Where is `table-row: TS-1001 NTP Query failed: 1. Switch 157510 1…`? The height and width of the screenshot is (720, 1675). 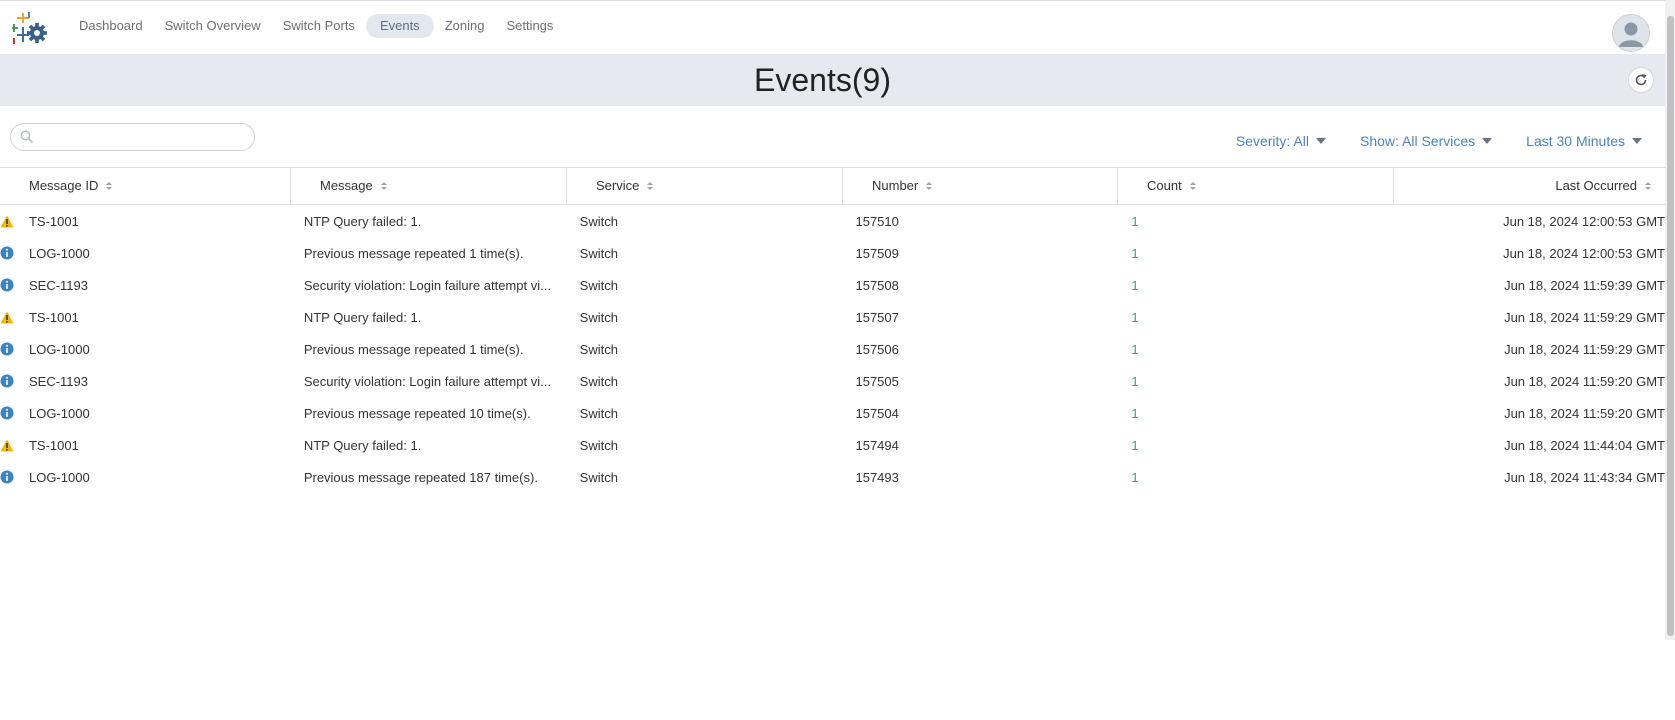
table-row: TS-1001 NTP Query failed: 1. Switch 157510 1… is located at coordinates (832, 221).